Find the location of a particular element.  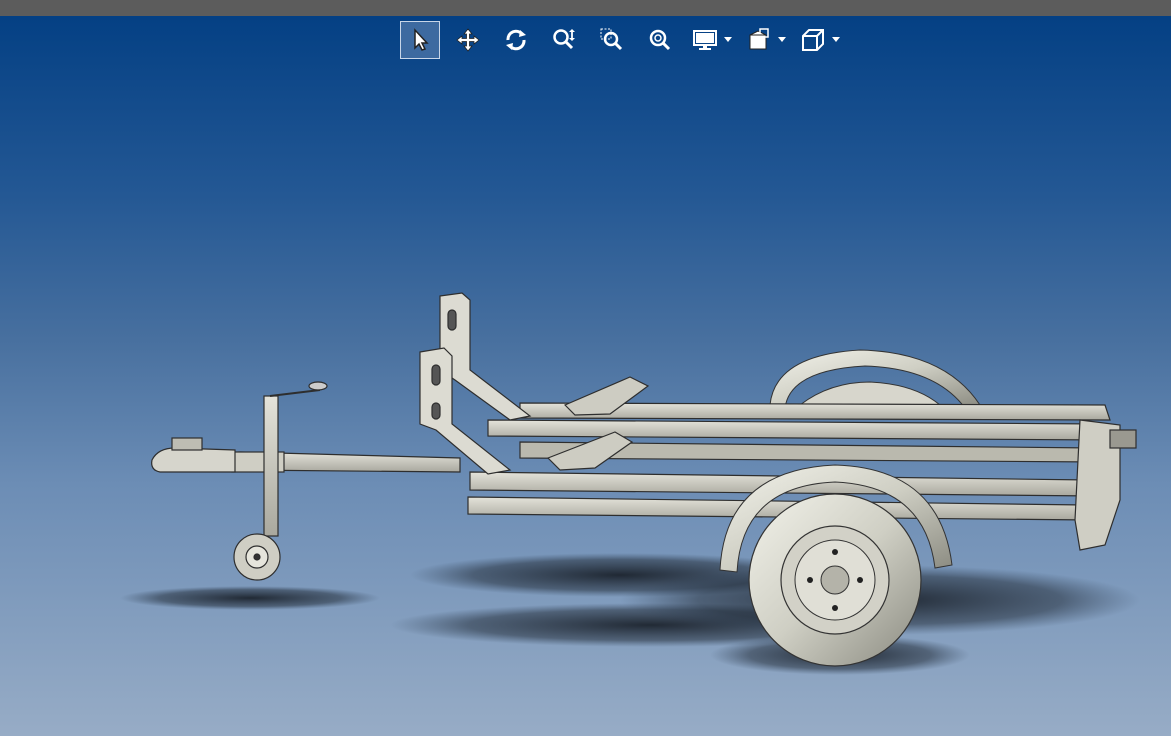

rotate-button is located at coordinates (516, 40).